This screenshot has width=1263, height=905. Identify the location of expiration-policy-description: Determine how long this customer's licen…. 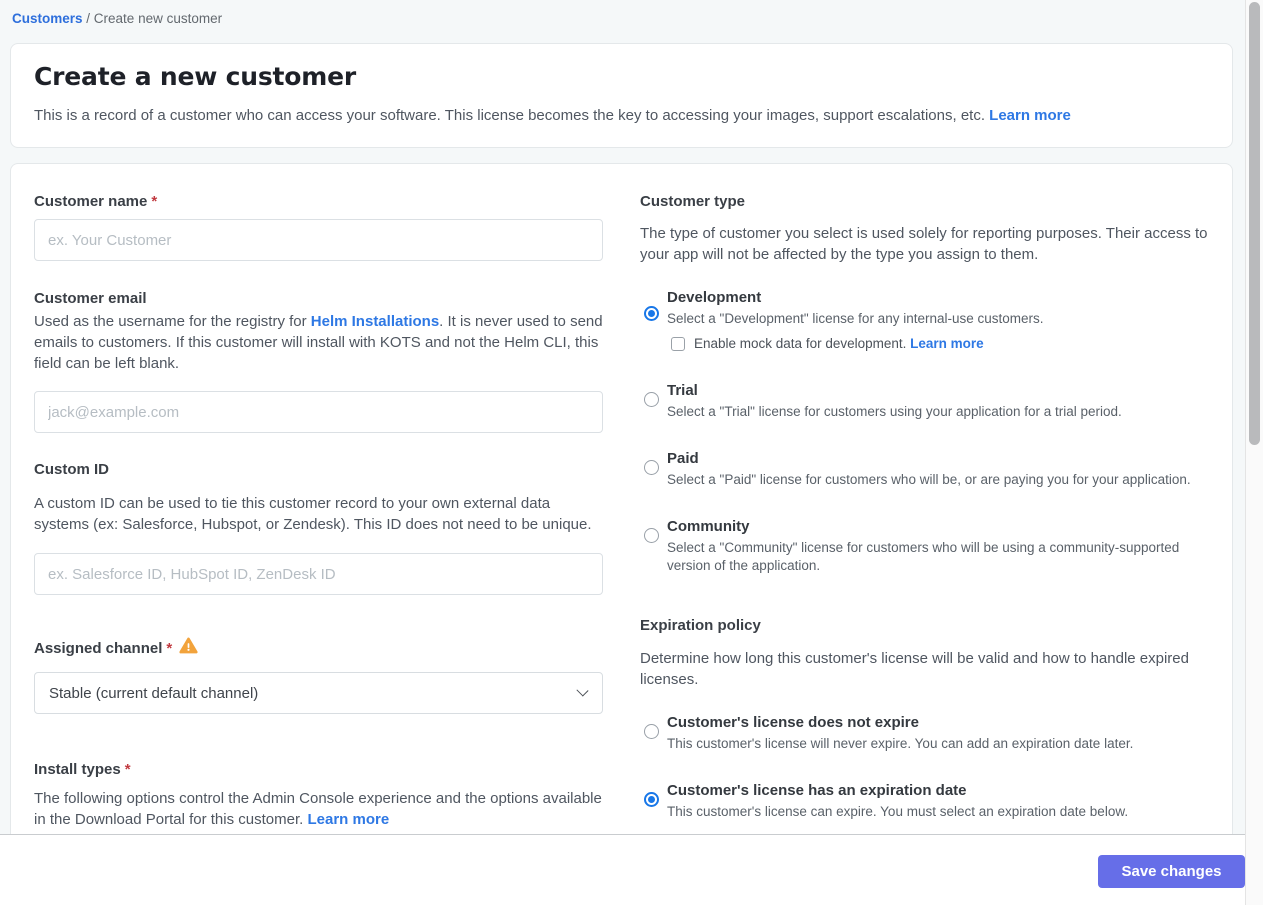
(914, 669).